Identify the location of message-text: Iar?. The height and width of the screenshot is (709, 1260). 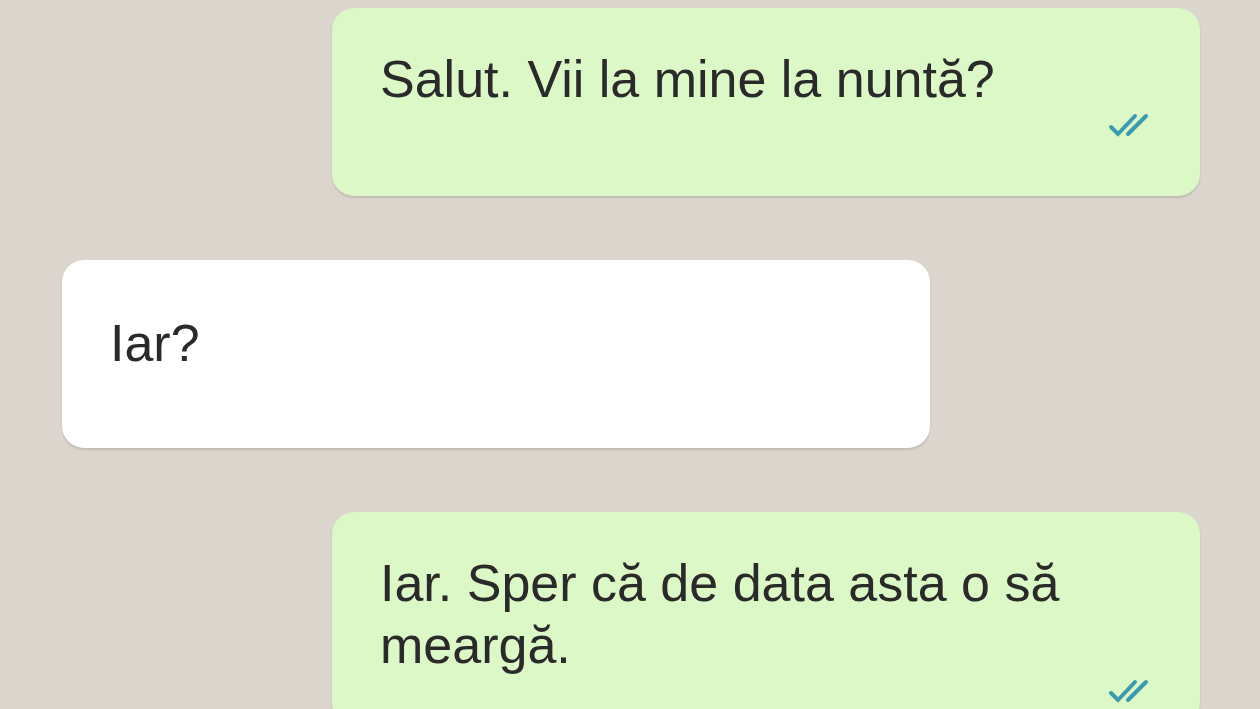
(155, 343).